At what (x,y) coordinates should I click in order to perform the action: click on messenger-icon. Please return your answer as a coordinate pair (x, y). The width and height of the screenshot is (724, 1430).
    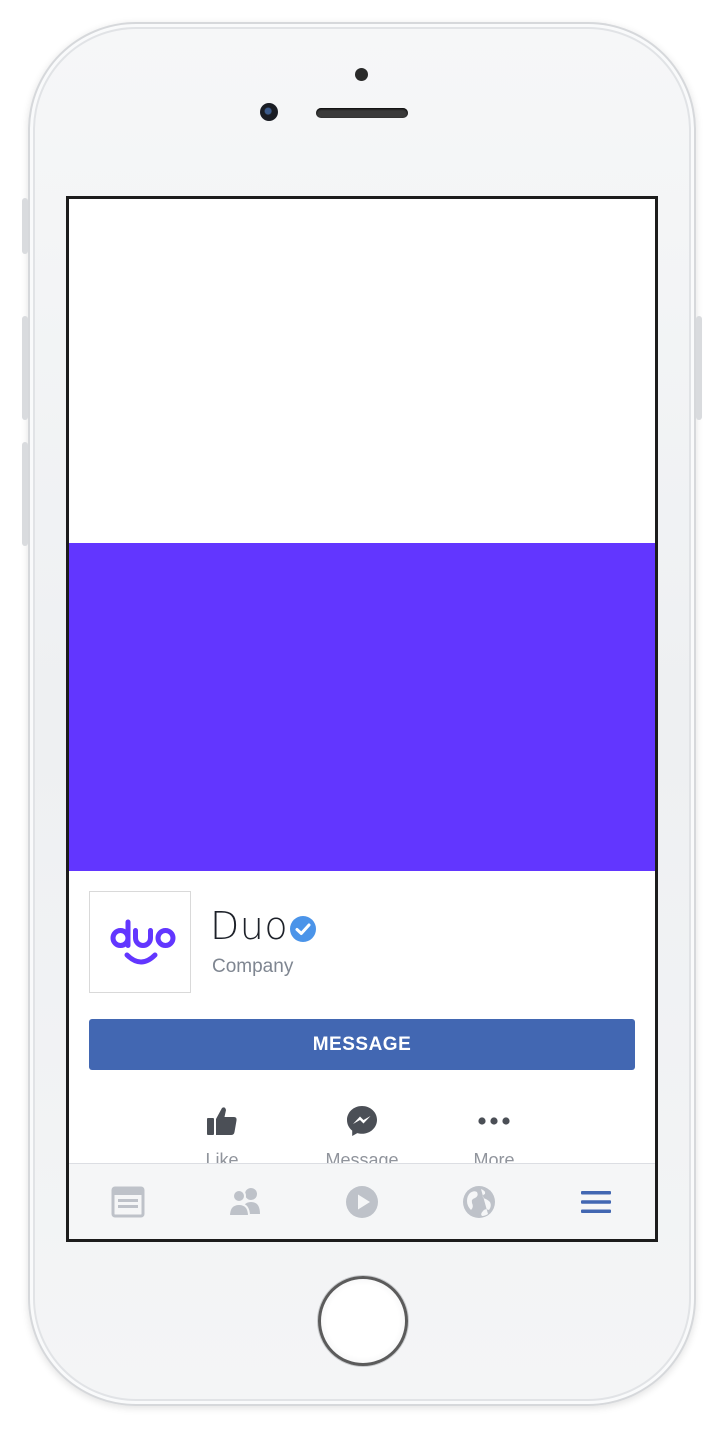
    Looking at the image, I should click on (362, 1121).